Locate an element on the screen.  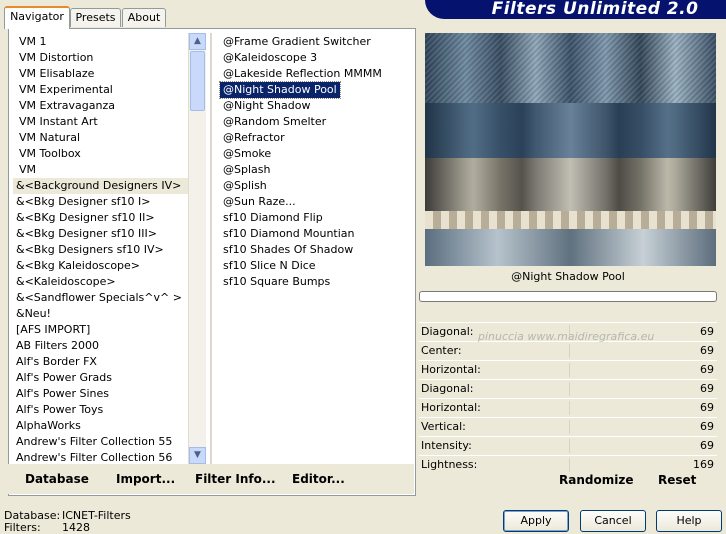
category-item: VM Extravaganza is located at coordinates (100, 106).